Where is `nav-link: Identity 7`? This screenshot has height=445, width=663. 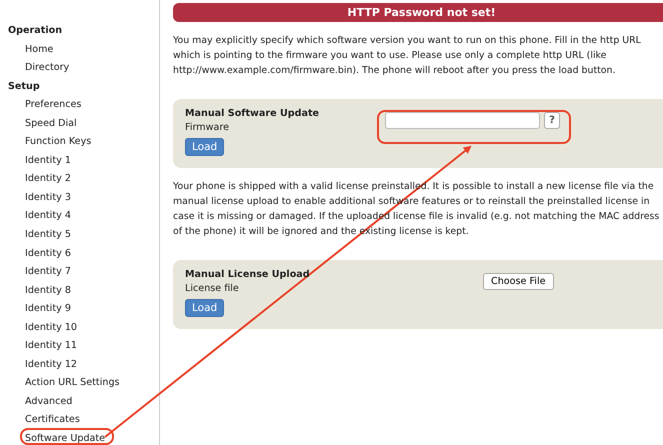
nav-link: Identity 7 is located at coordinates (48, 272).